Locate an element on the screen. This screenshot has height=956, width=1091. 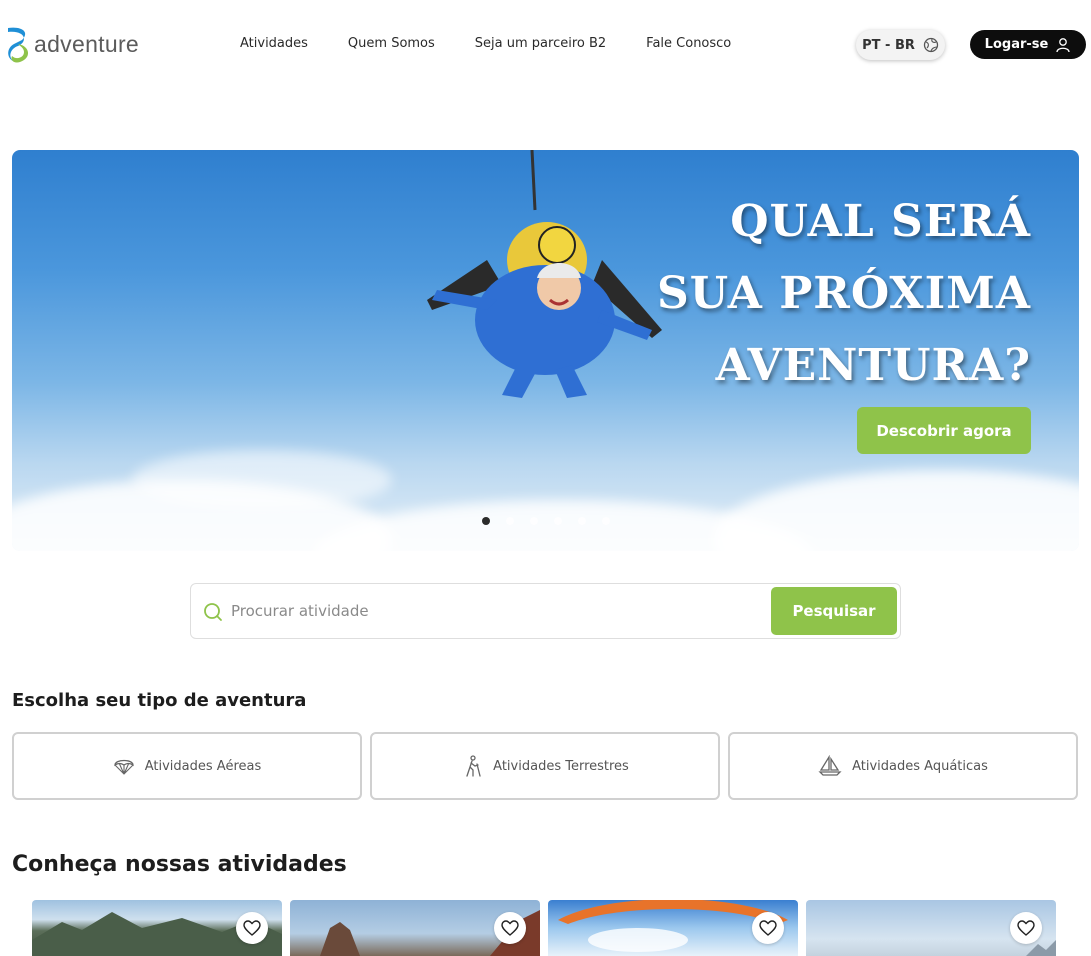
hero-title-line-2: SUA PRÓXIMA is located at coordinates (843, 293).